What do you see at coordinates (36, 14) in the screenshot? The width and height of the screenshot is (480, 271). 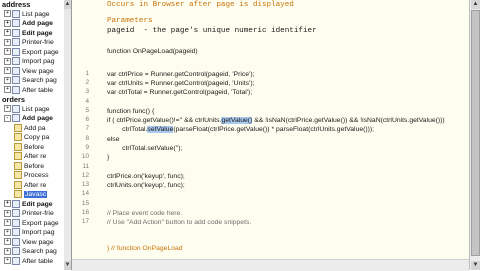 I see `tree-item-label: List page` at bounding box center [36, 14].